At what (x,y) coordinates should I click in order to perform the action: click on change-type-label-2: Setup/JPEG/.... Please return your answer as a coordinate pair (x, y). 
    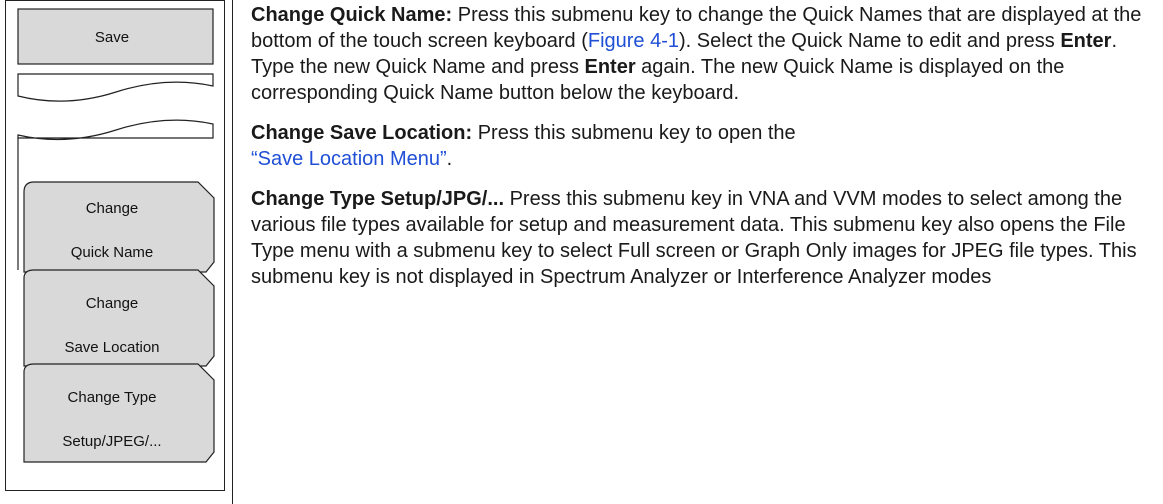
    Looking at the image, I should click on (112, 441).